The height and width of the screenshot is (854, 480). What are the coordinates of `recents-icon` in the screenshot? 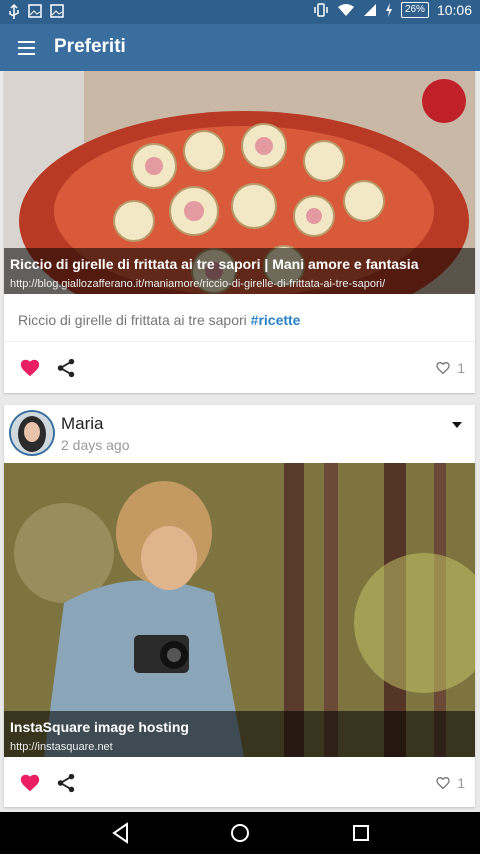 It's located at (361, 833).